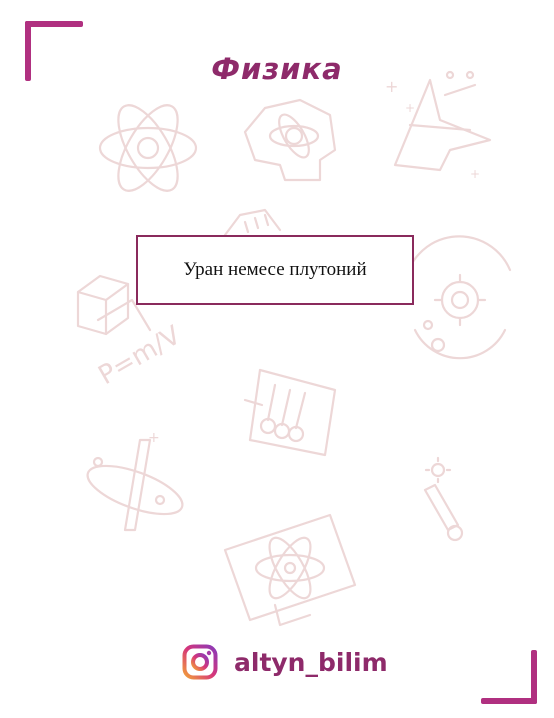 The width and height of the screenshot is (554, 718). What do you see at coordinates (290, 570) in the screenshot?
I see `monitor-atom-doodle-icon` at bounding box center [290, 570].